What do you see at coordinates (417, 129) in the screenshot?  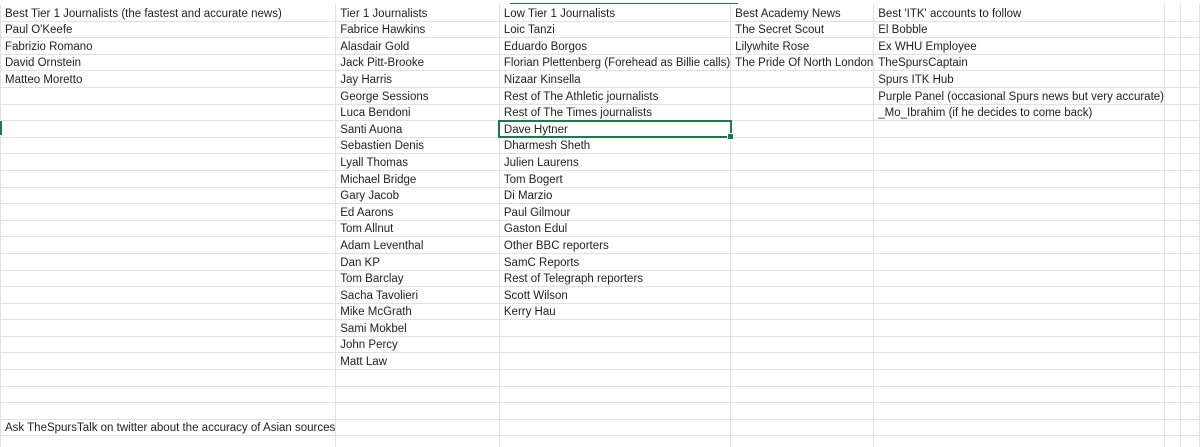 I see `cell: Santi Auona` at bounding box center [417, 129].